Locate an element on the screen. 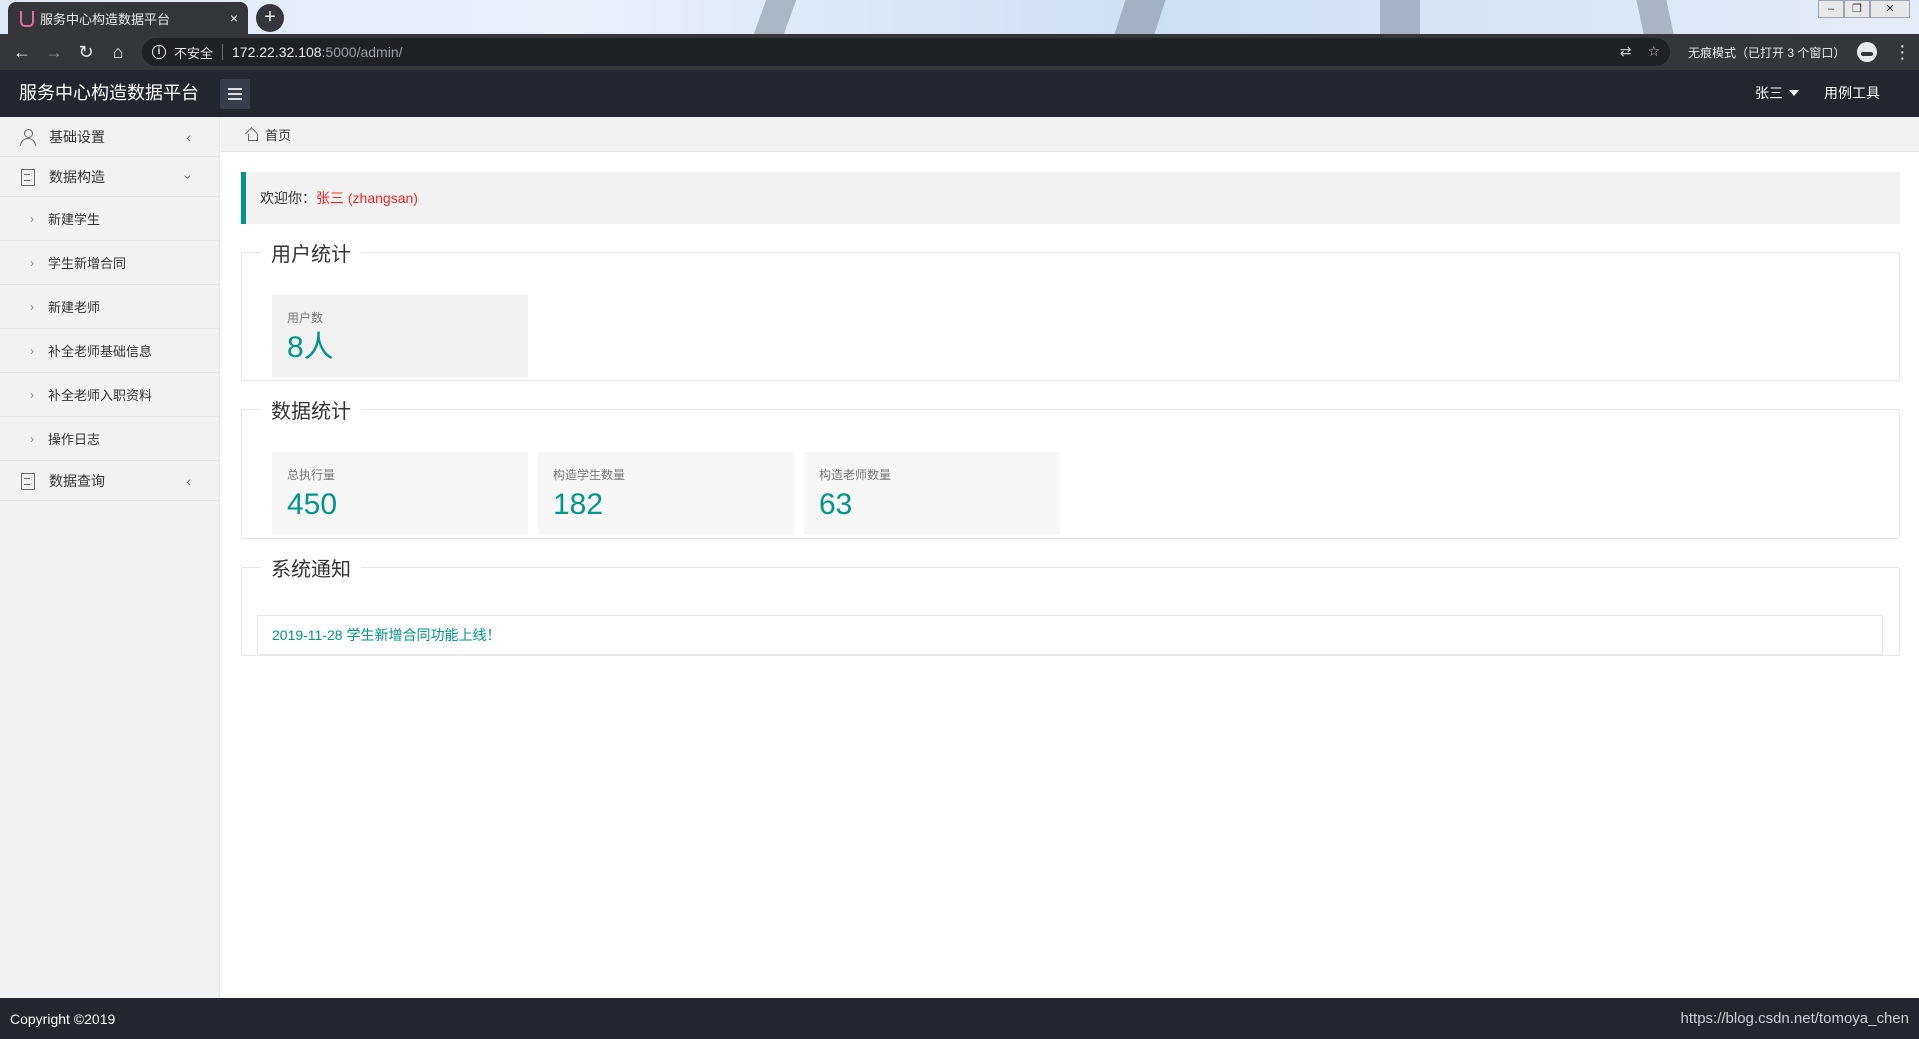 The width and height of the screenshot is (1919, 1039). sidebar-subitem-teacher-basic-info: › 补全老师基础信息 is located at coordinates (109, 351).